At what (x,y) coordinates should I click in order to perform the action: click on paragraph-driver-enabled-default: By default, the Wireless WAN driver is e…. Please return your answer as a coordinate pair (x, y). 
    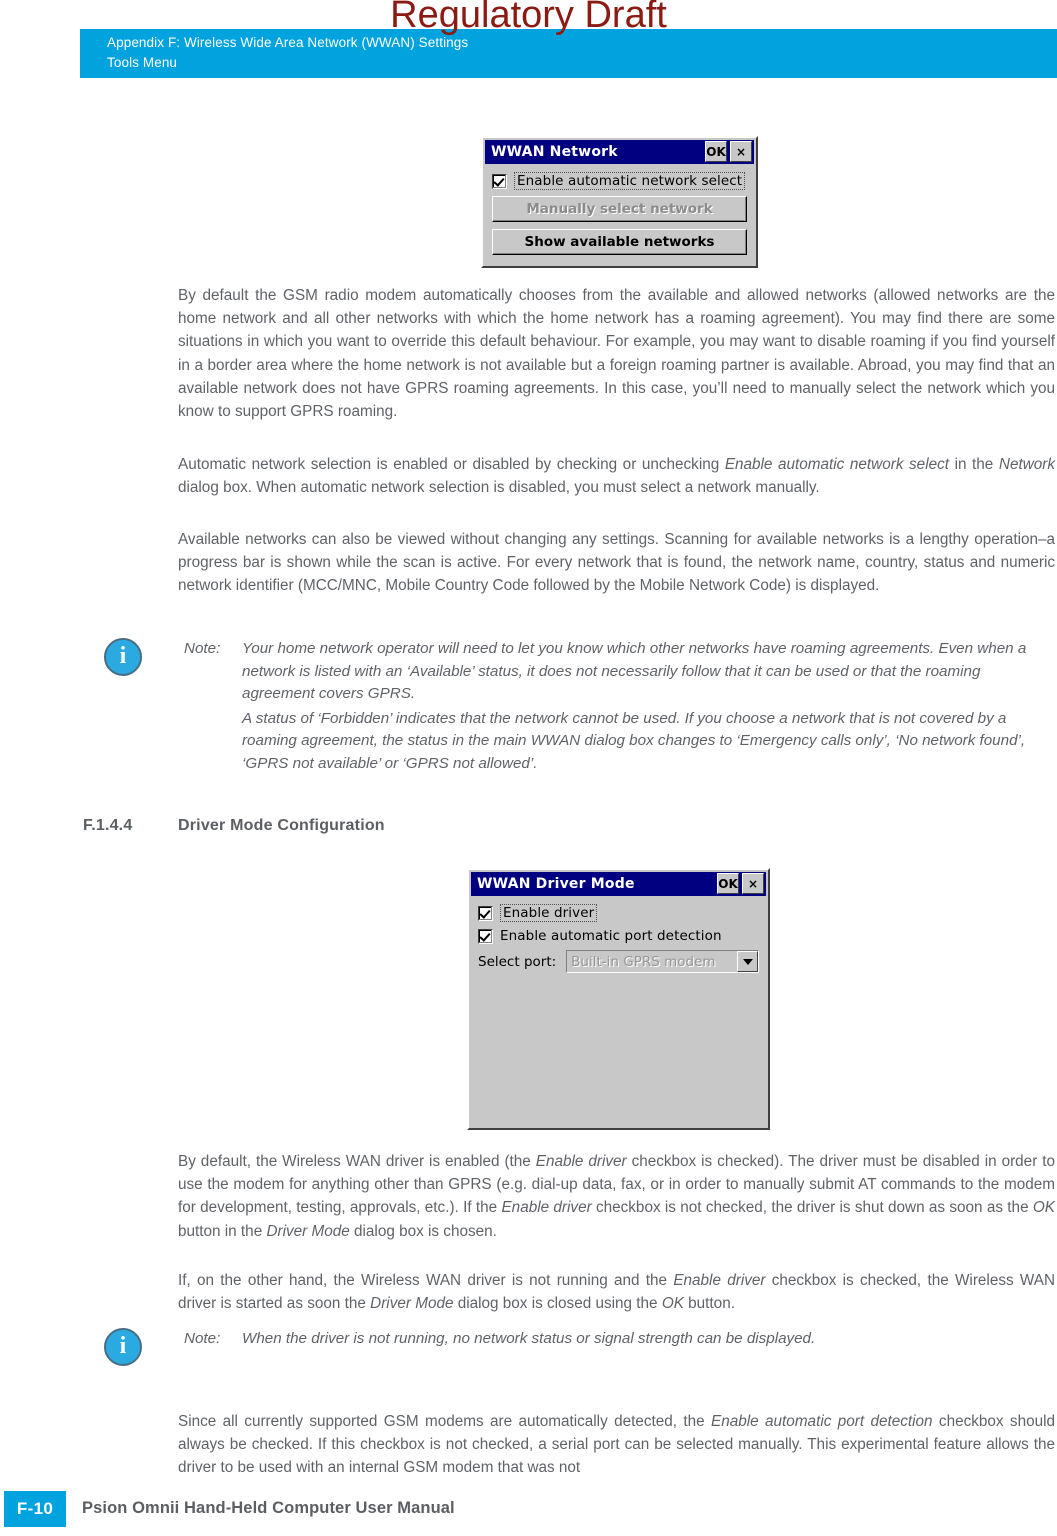
    Looking at the image, I should click on (616, 1196).